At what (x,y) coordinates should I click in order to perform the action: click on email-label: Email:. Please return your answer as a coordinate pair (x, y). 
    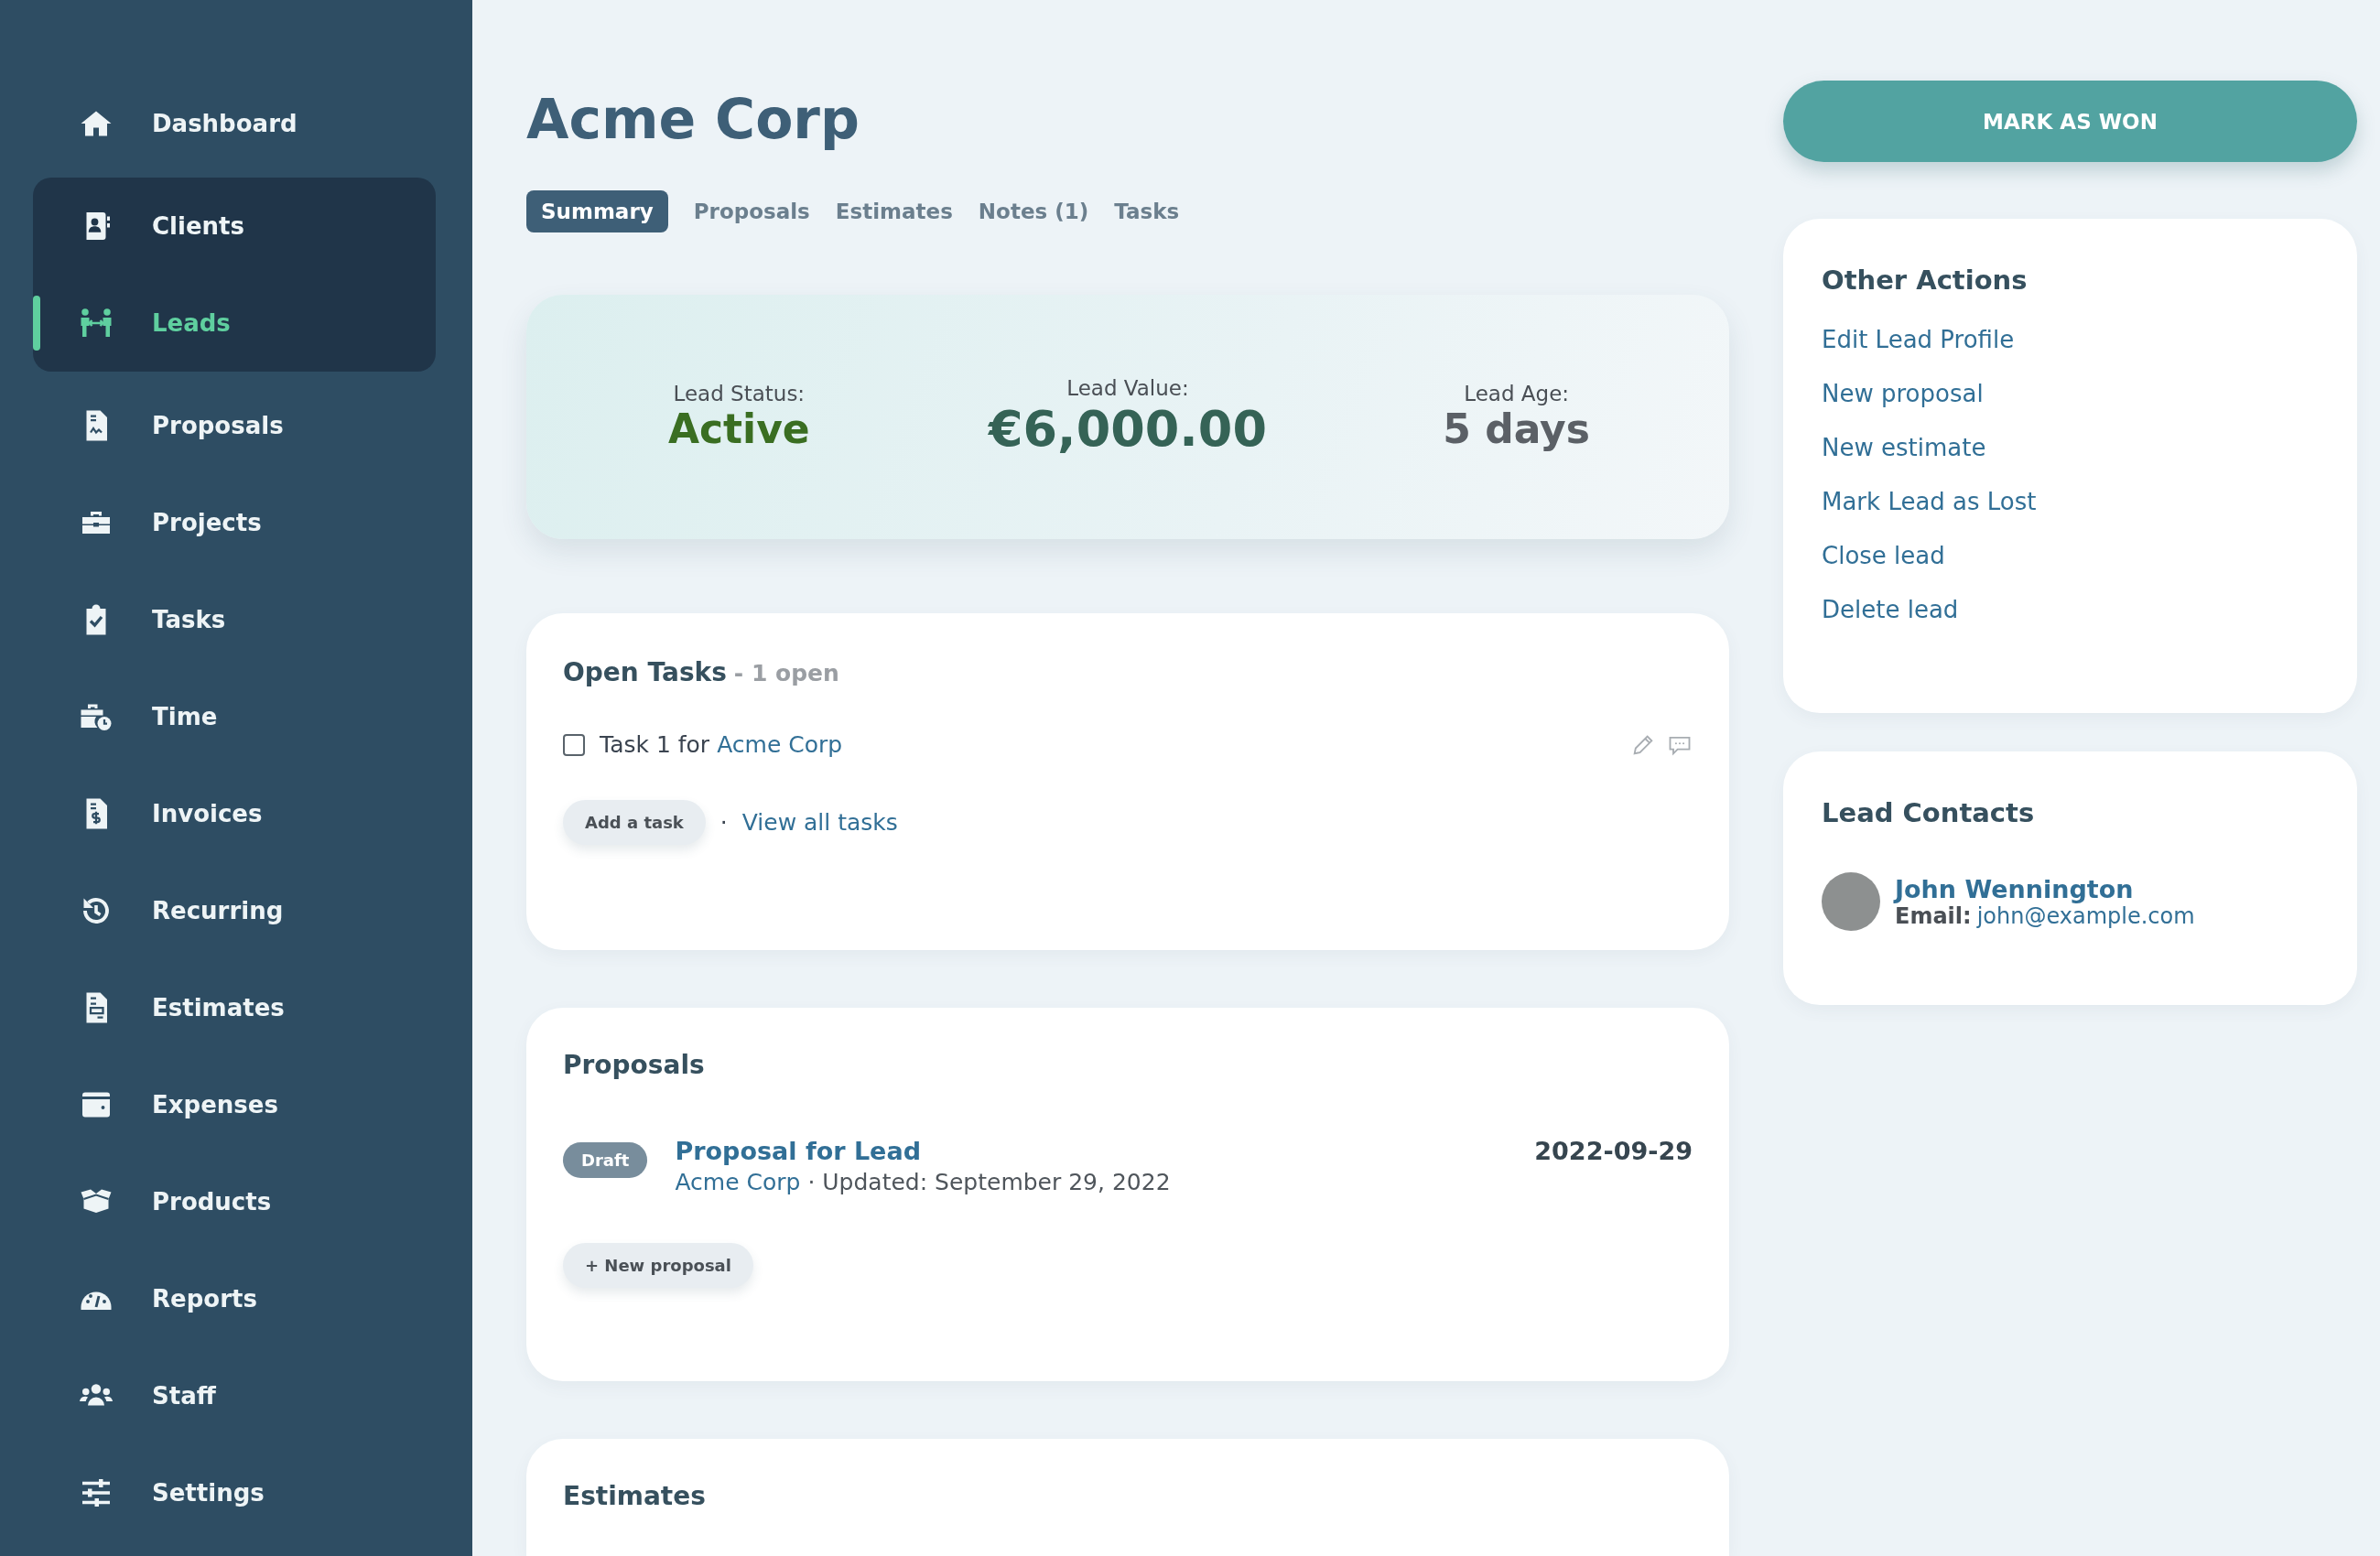
    Looking at the image, I should click on (1933, 915).